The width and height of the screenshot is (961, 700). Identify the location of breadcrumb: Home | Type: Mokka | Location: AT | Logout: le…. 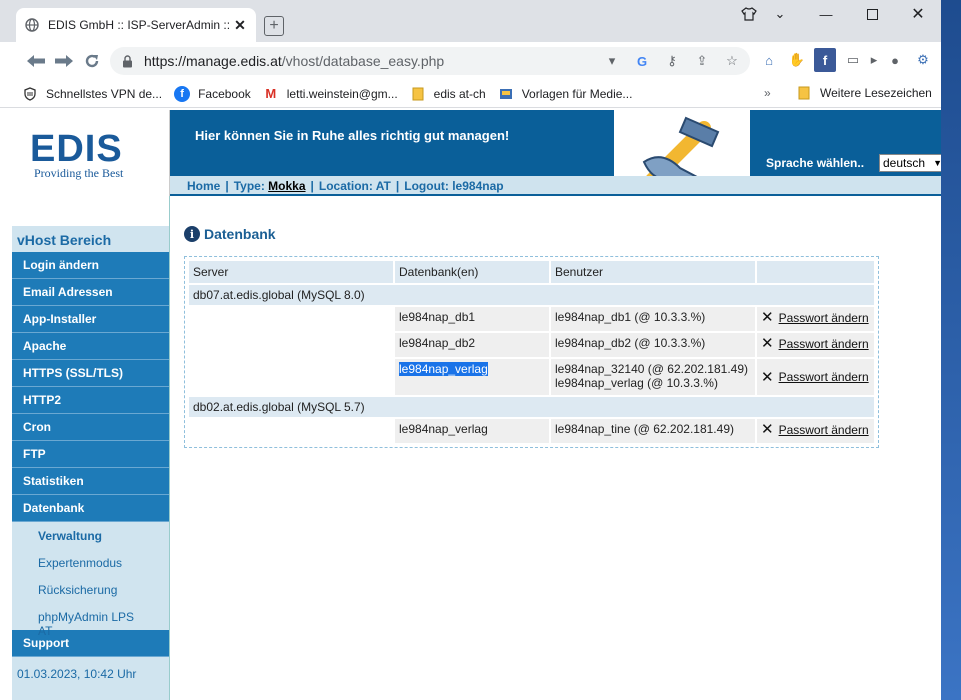
(555, 186).